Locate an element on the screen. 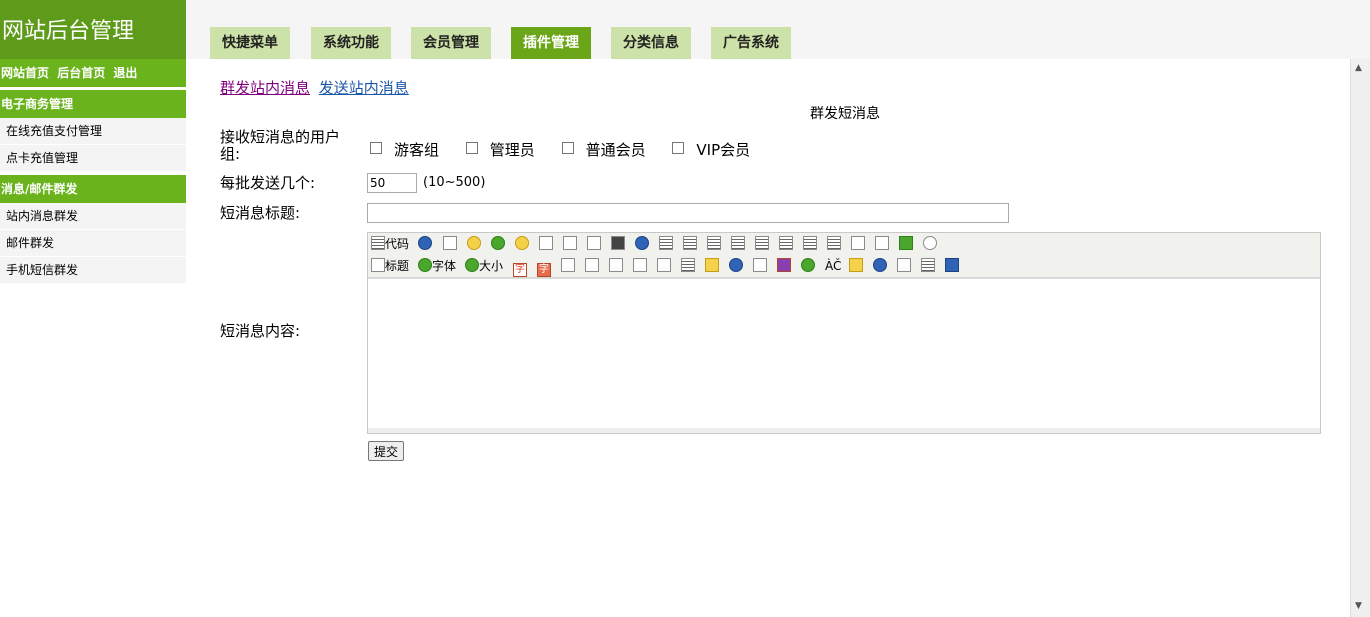 The width and height of the screenshot is (1370, 617). search-button is located at coordinates (425, 244).